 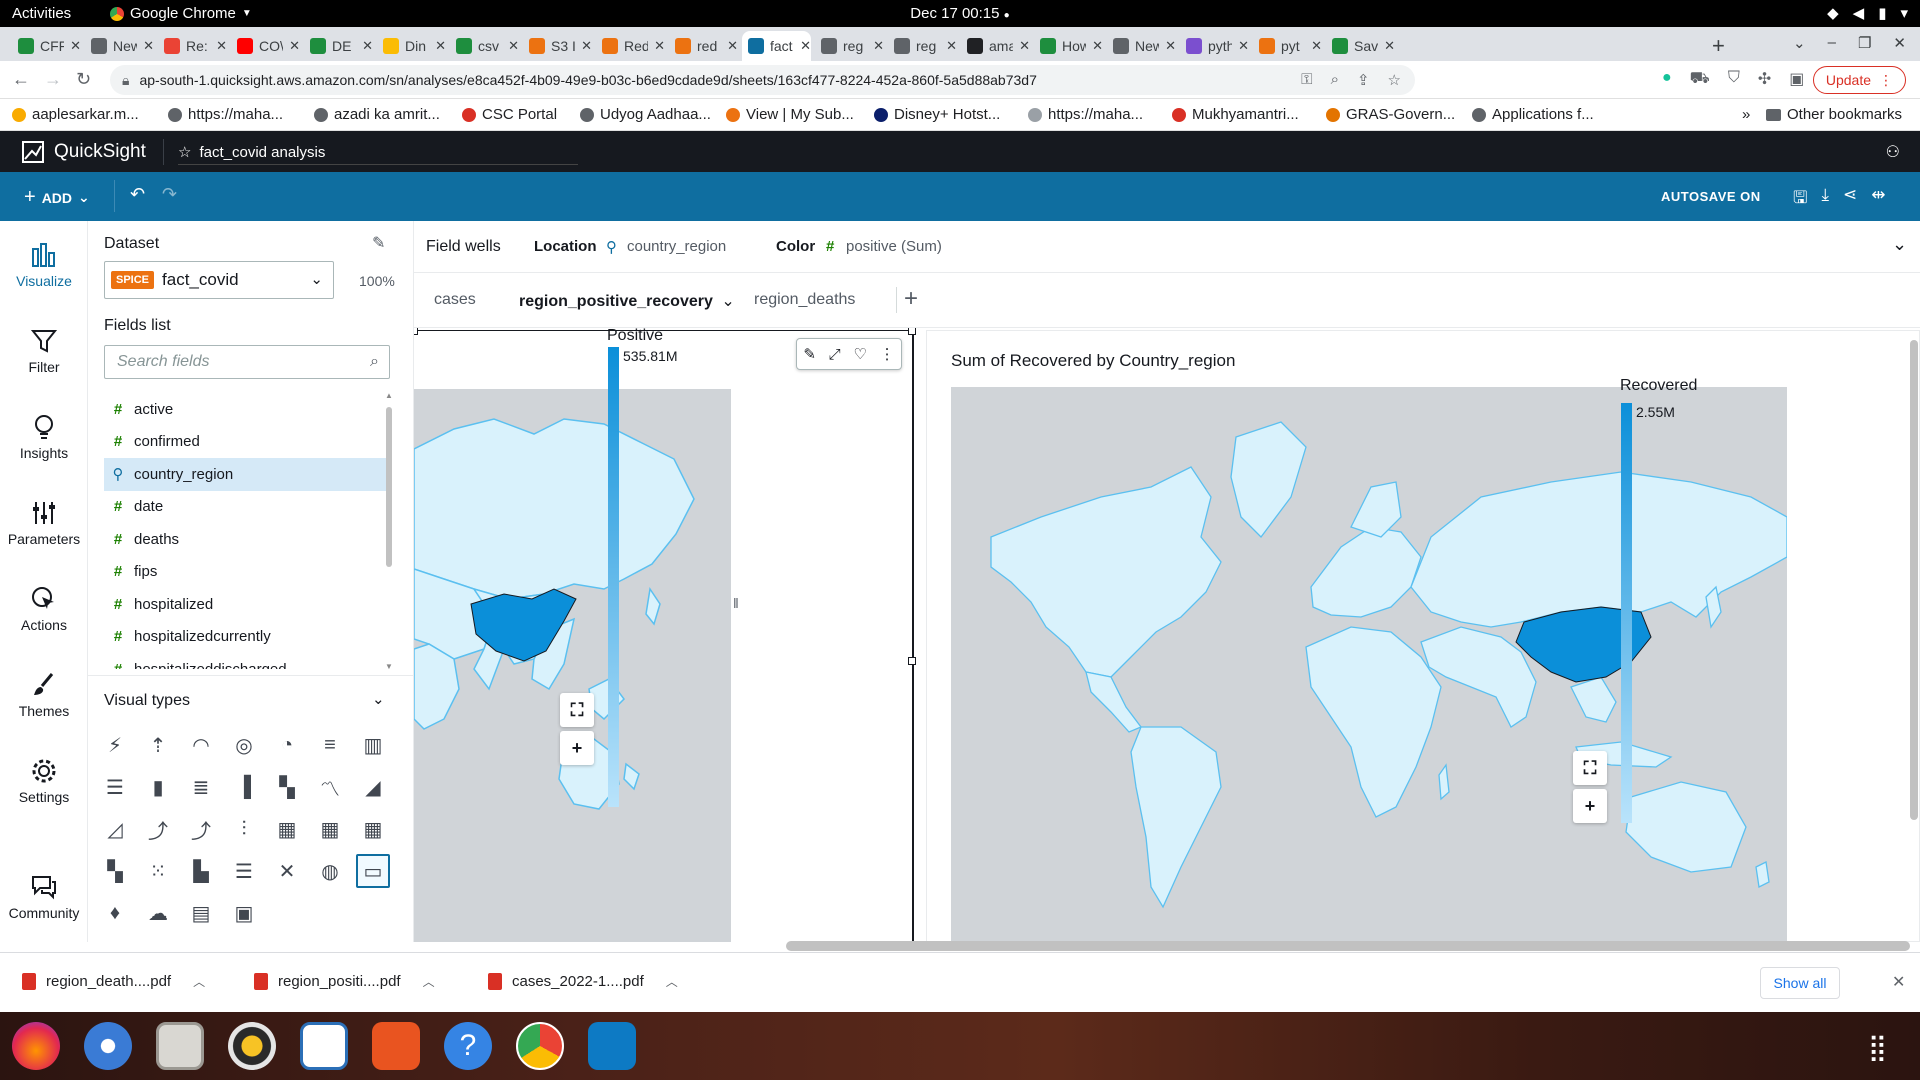 I want to click on minimize-icon: –, so click(x=1832, y=43).